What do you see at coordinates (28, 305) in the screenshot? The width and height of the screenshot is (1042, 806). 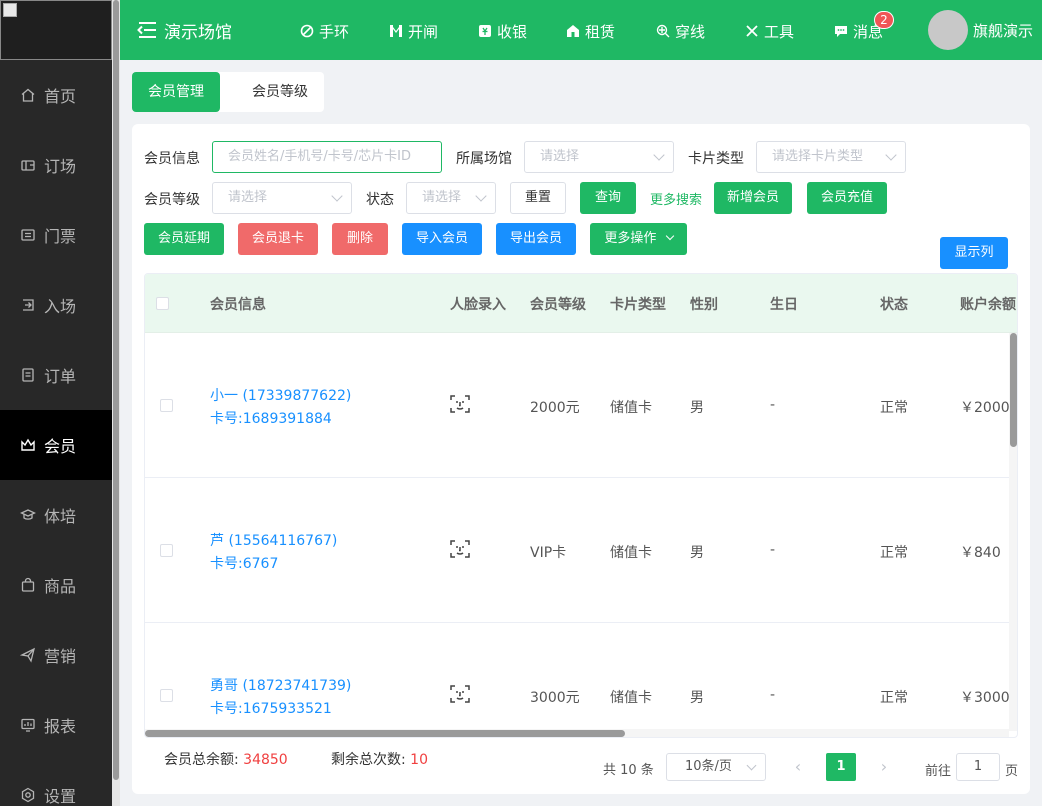 I see `enter-icon` at bounding box center [28, 305].